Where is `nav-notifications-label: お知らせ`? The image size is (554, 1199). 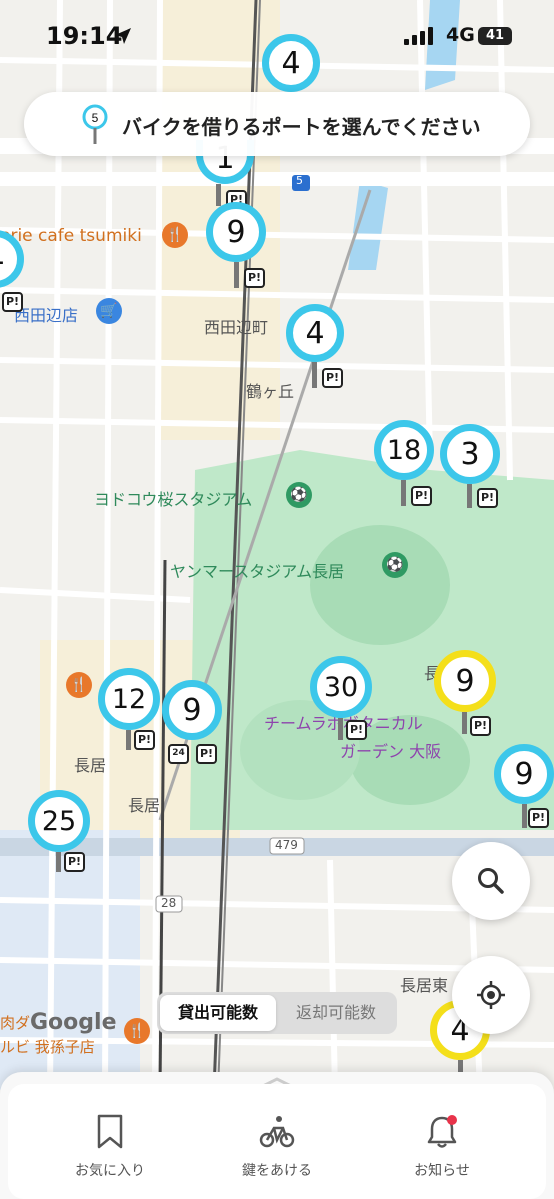
nav-notifications-label: お知らせ is located at coordinates (442, 1171).